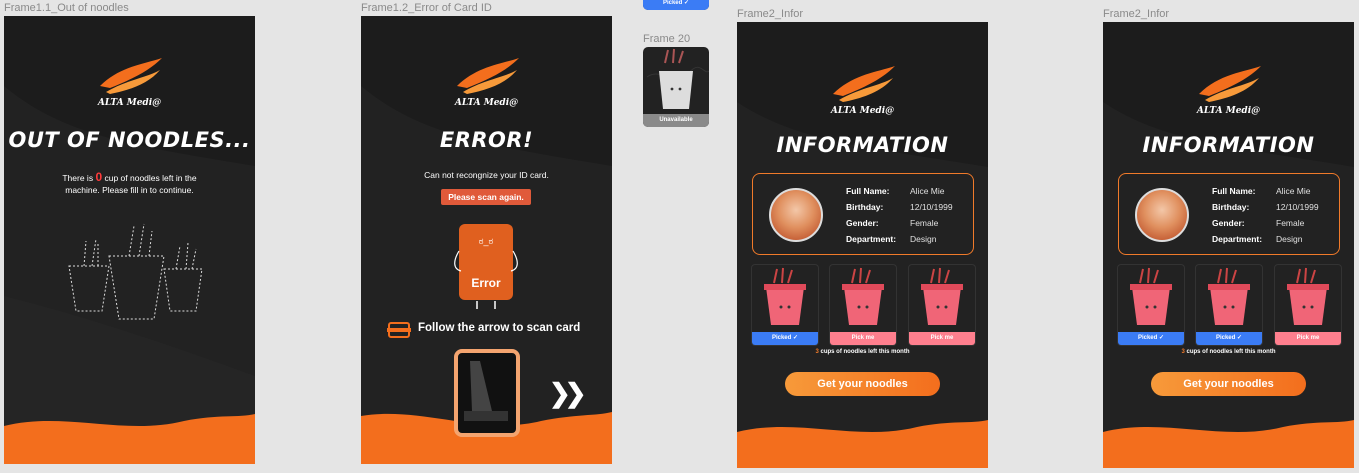 The height and width of the screenshot is (473, 1359). I want to click on frame-label-infor-1: Frame2_Infor, so click(770, 14).